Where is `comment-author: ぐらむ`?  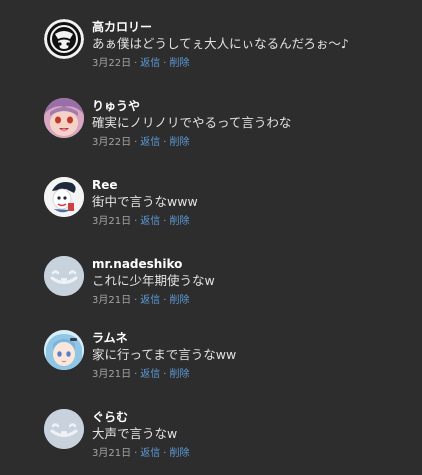
comment-author: ぐらむ is located at coordinates (110, 417).